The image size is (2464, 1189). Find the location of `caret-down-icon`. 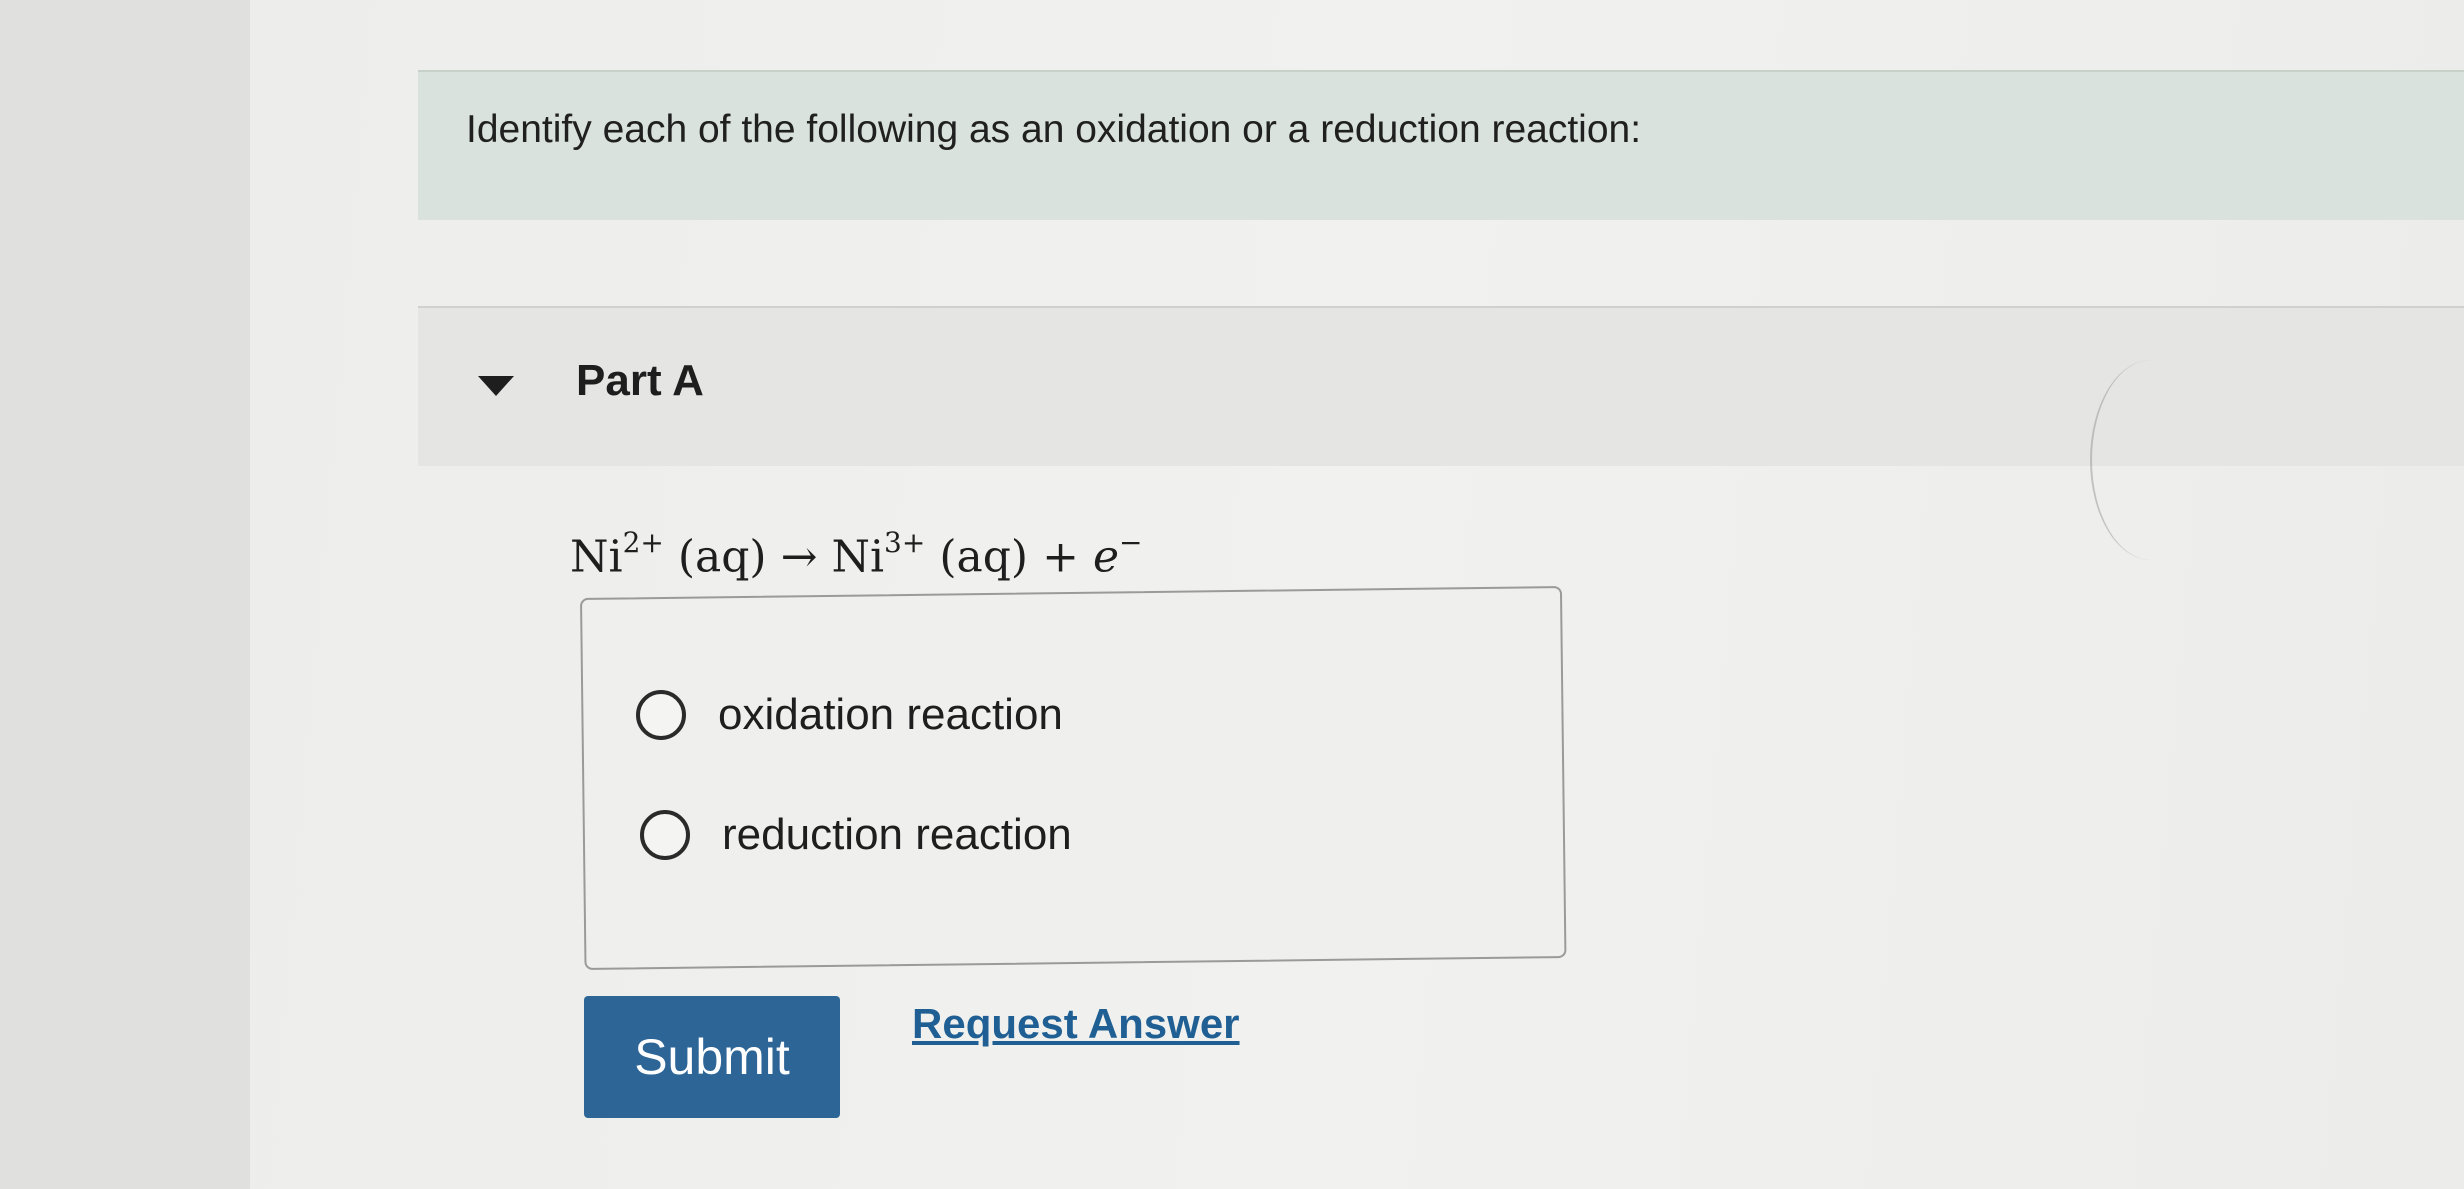

caret-down-icon is located at coordinates (496, 386).